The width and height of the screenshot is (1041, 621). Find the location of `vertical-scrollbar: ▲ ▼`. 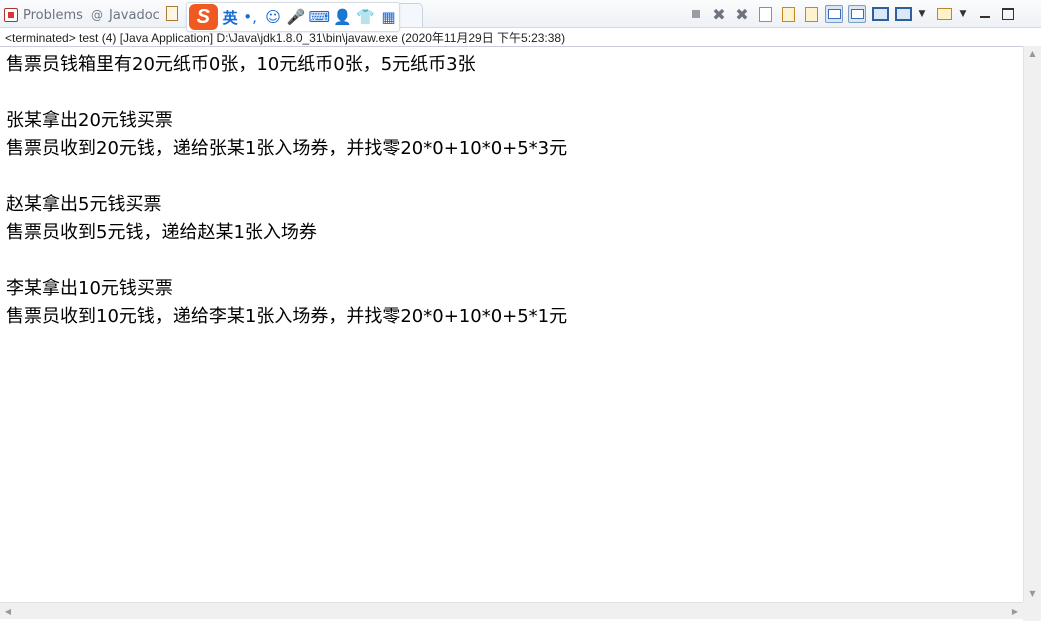

vertical-scrollbar: ▲ ▼ is located at coordinates (1032, 324).